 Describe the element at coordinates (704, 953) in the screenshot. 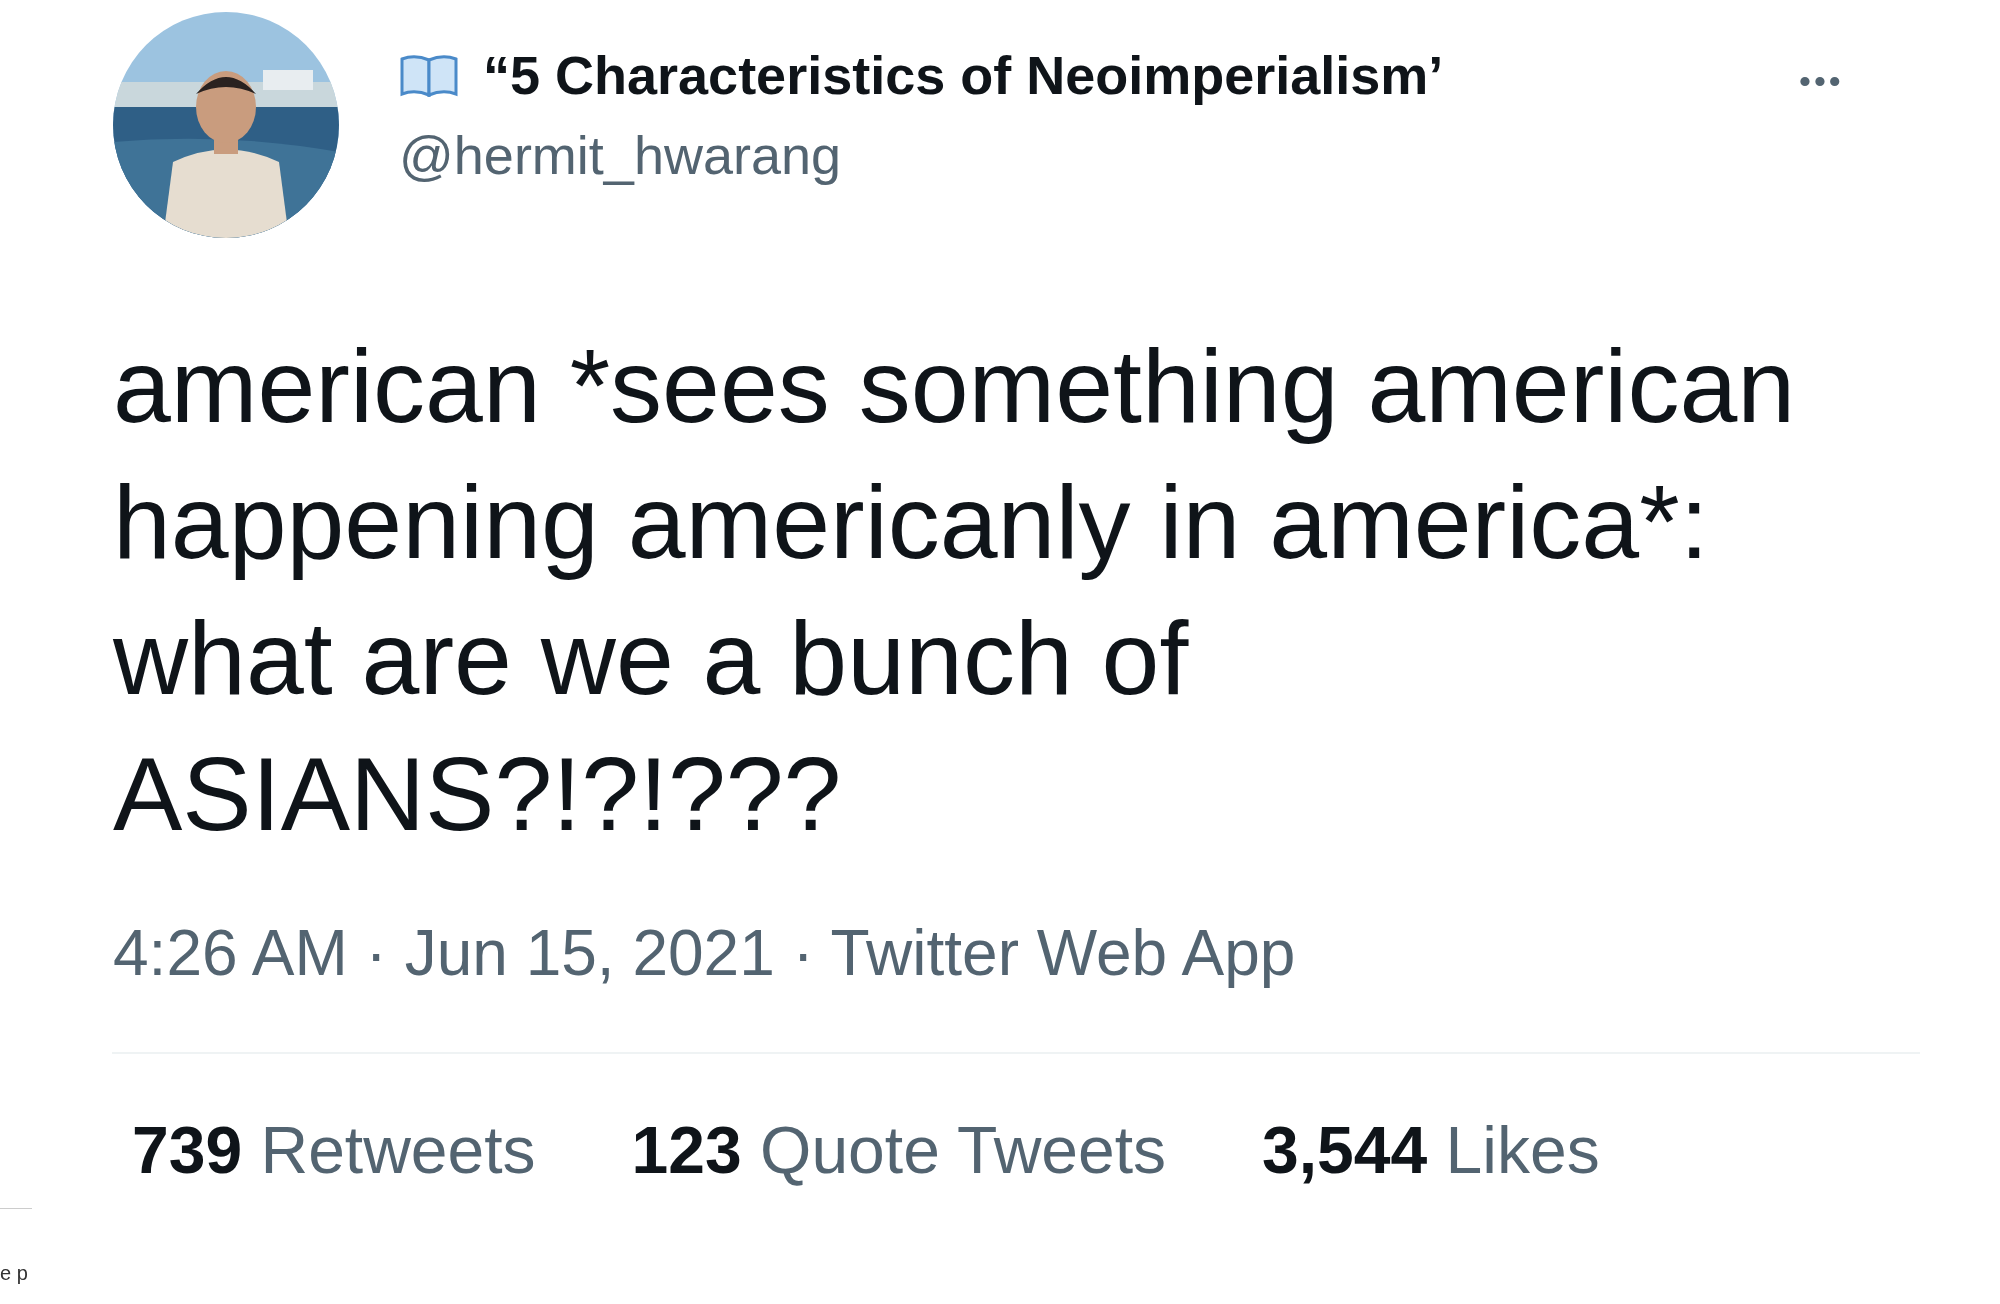

I see `timestamp: 4:26 AM · Jun 15, 2021 · Twitter Web App` at that location.